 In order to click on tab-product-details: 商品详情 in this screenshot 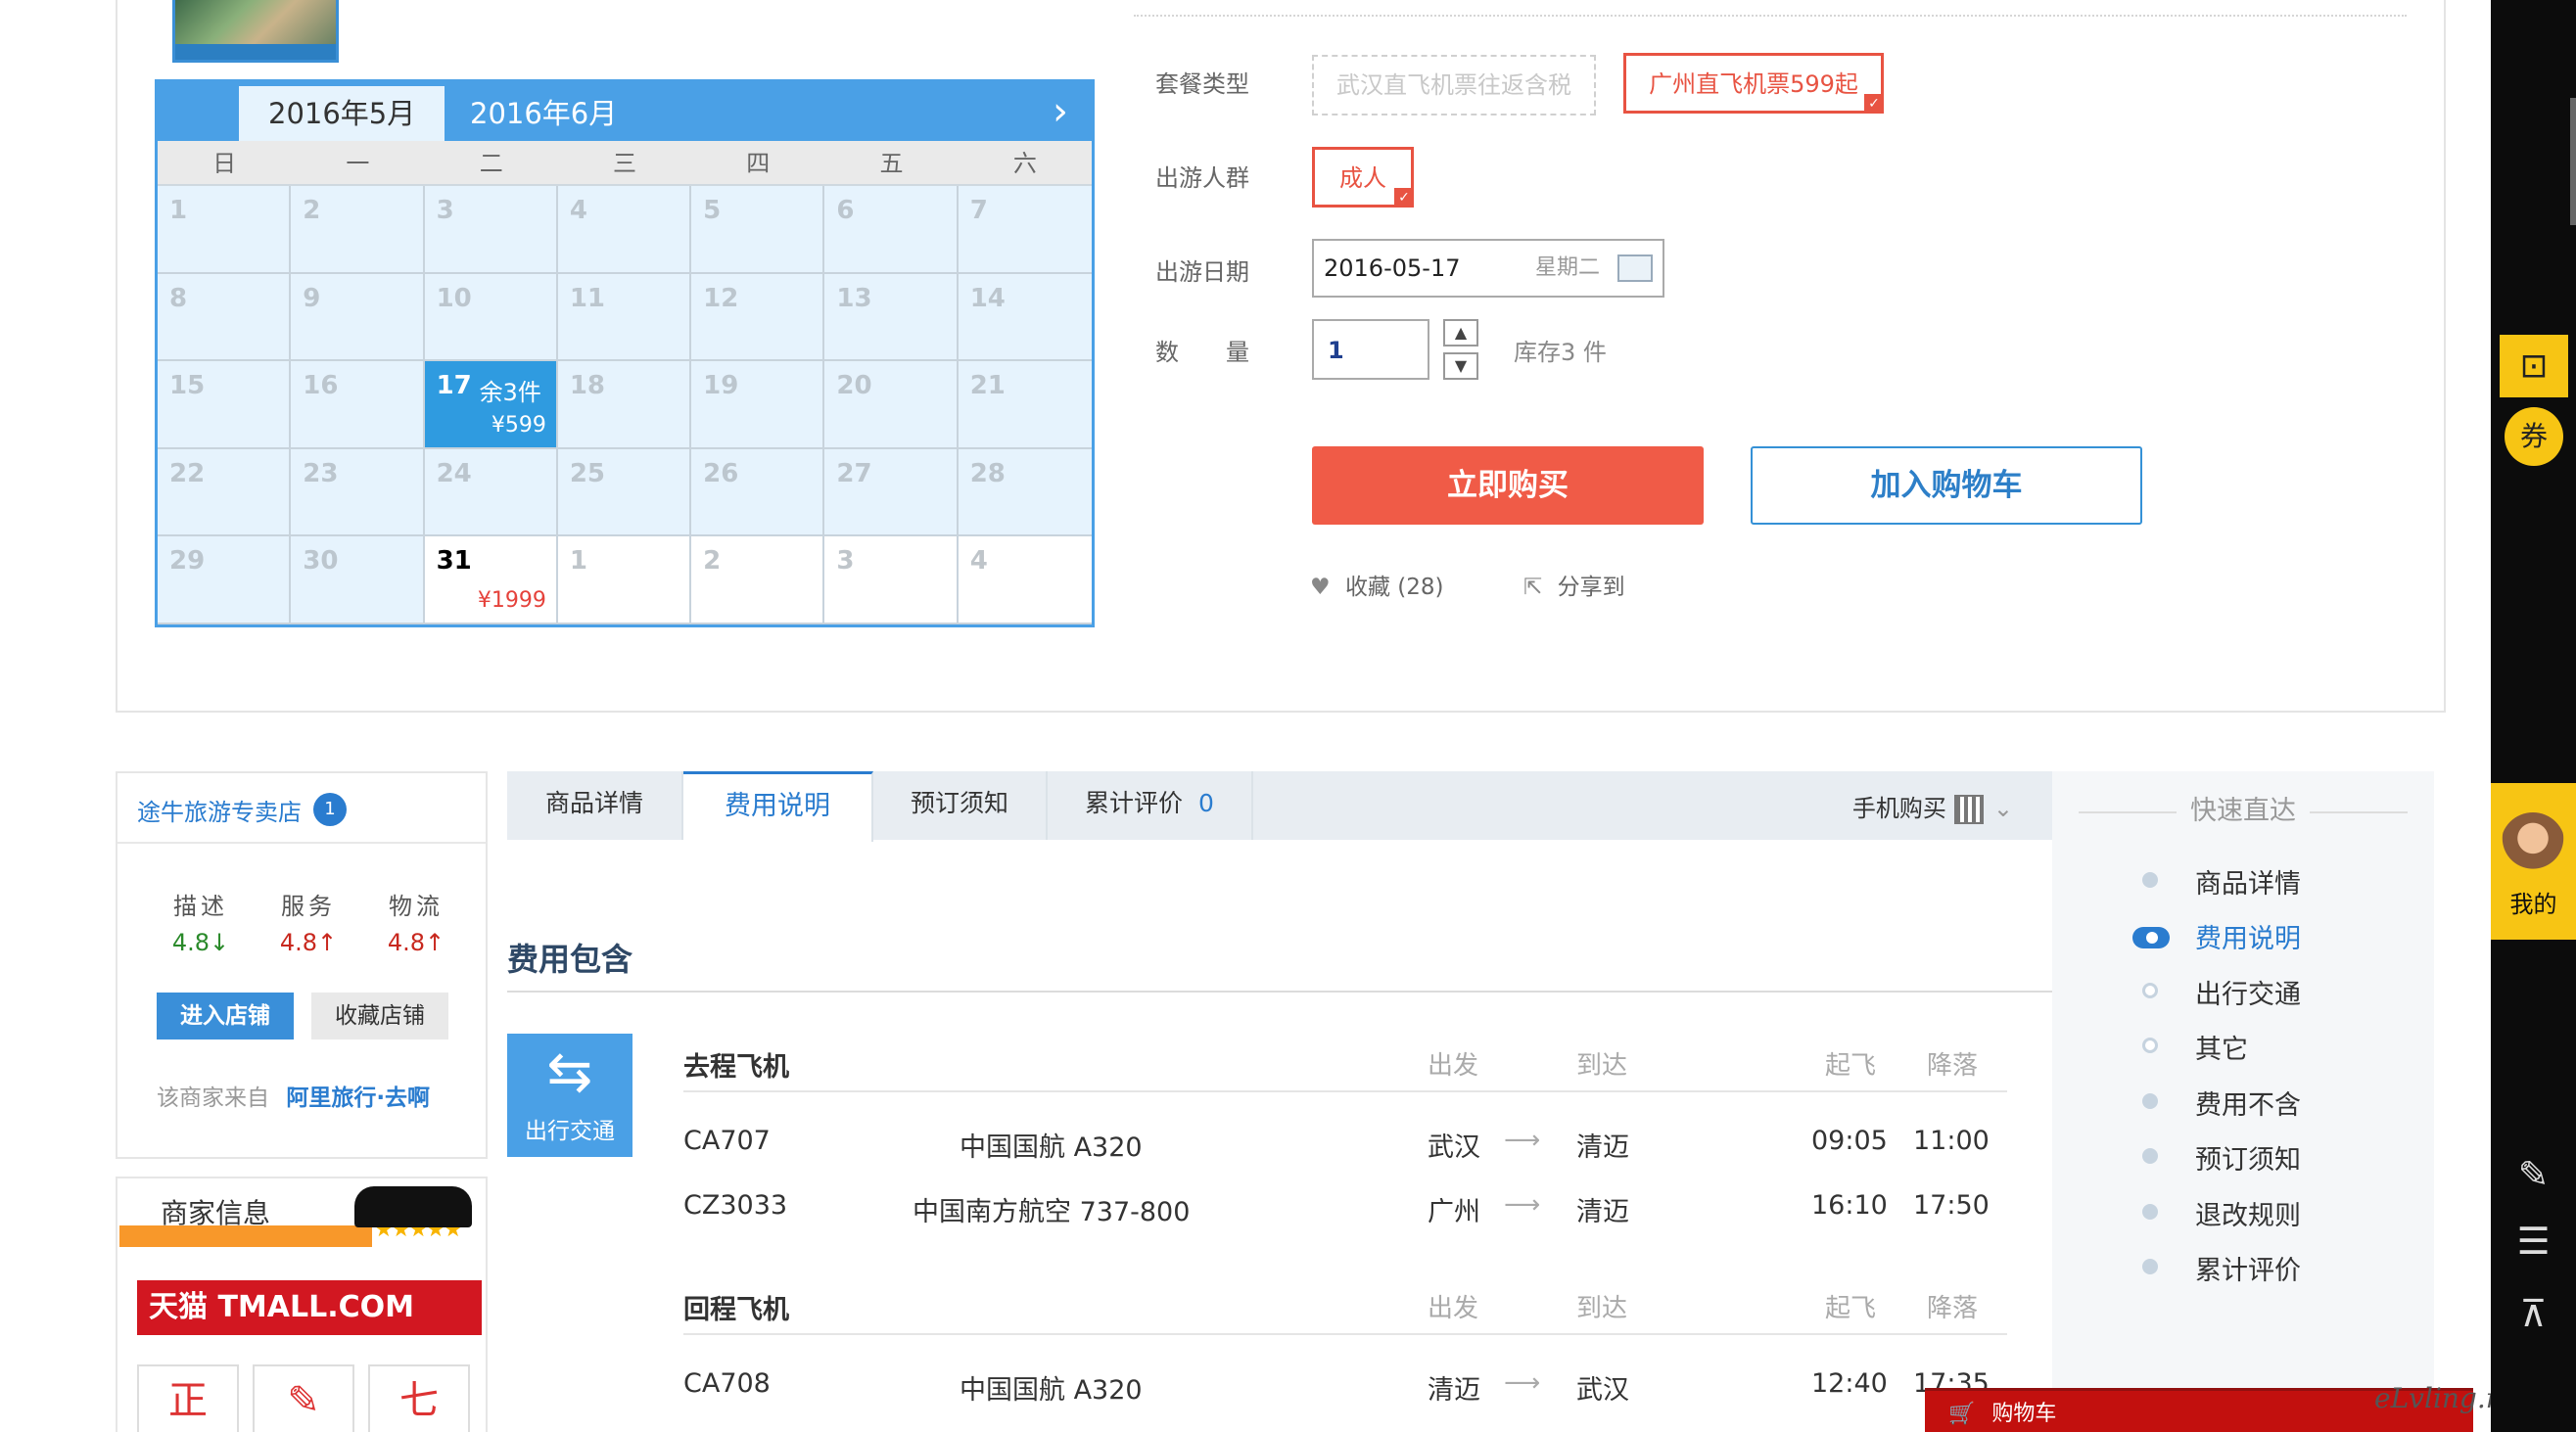, I will do `click(595, 805)`.